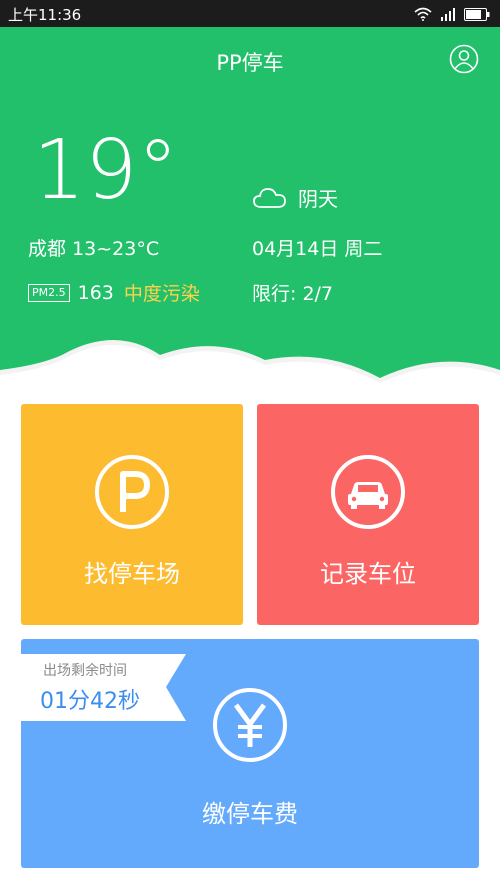  I want to click on status-time: 上午11:36, so click(45, 15).